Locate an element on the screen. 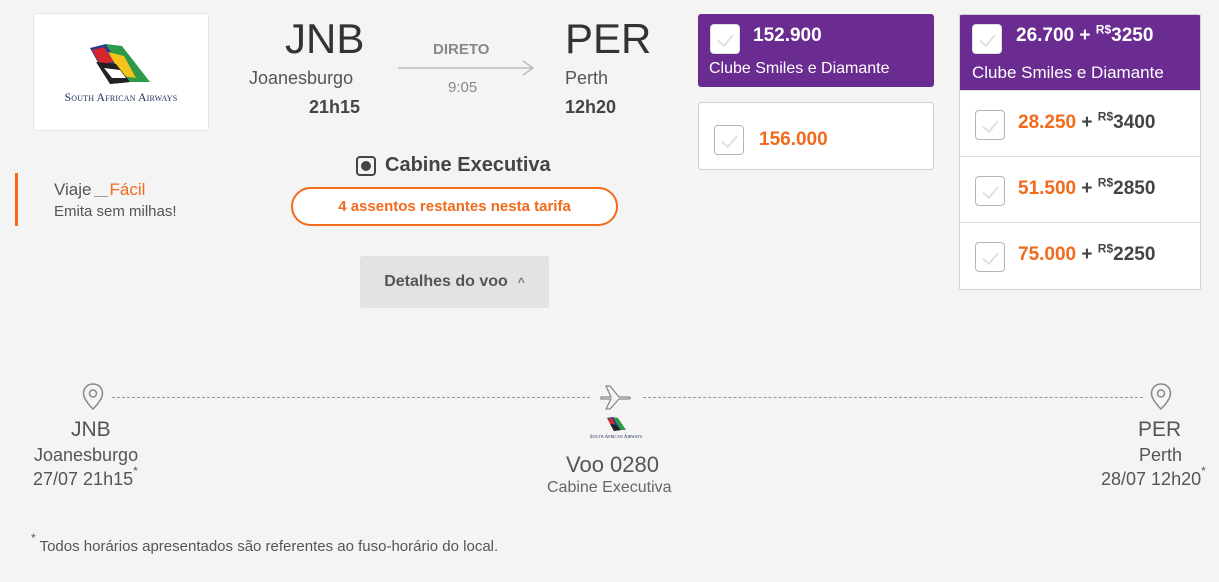 This screenshot has width=1219, height=582. chevron-up-icon: ^ is located at coordinates (521, 282).